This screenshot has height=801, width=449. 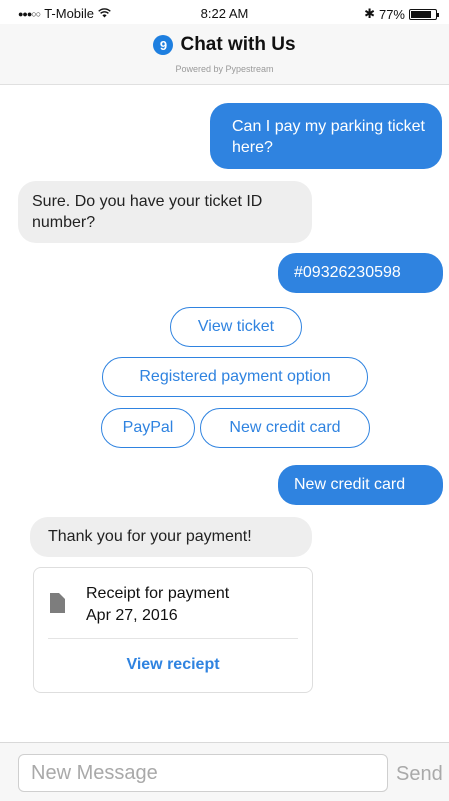 I want to click on quick-reply-registered-payment: Registered payment option, so click(x=235, y=377).